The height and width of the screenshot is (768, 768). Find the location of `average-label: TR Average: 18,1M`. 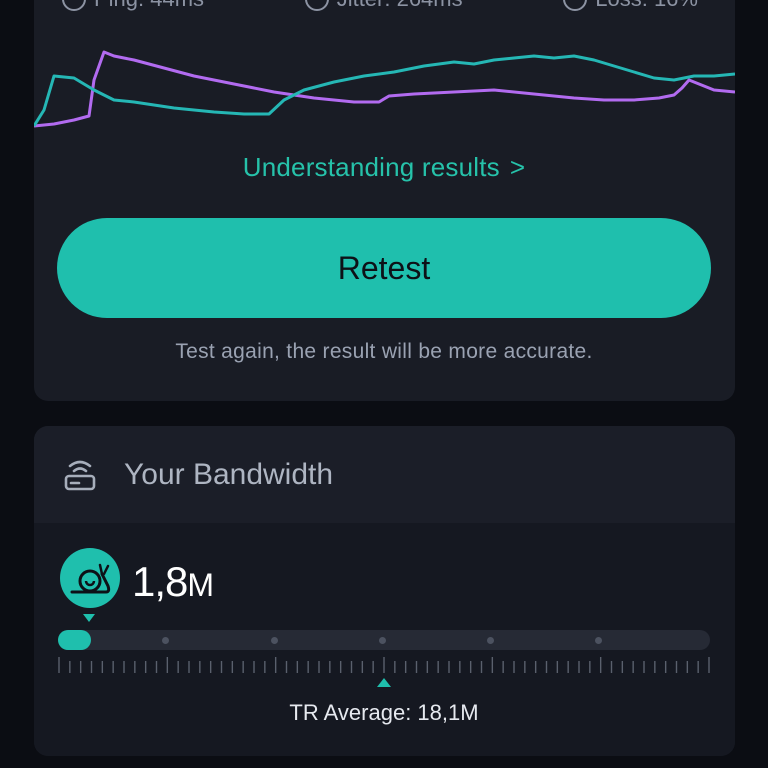

average-label: TR Average: 18,1M is located at coordinates (384, 712).